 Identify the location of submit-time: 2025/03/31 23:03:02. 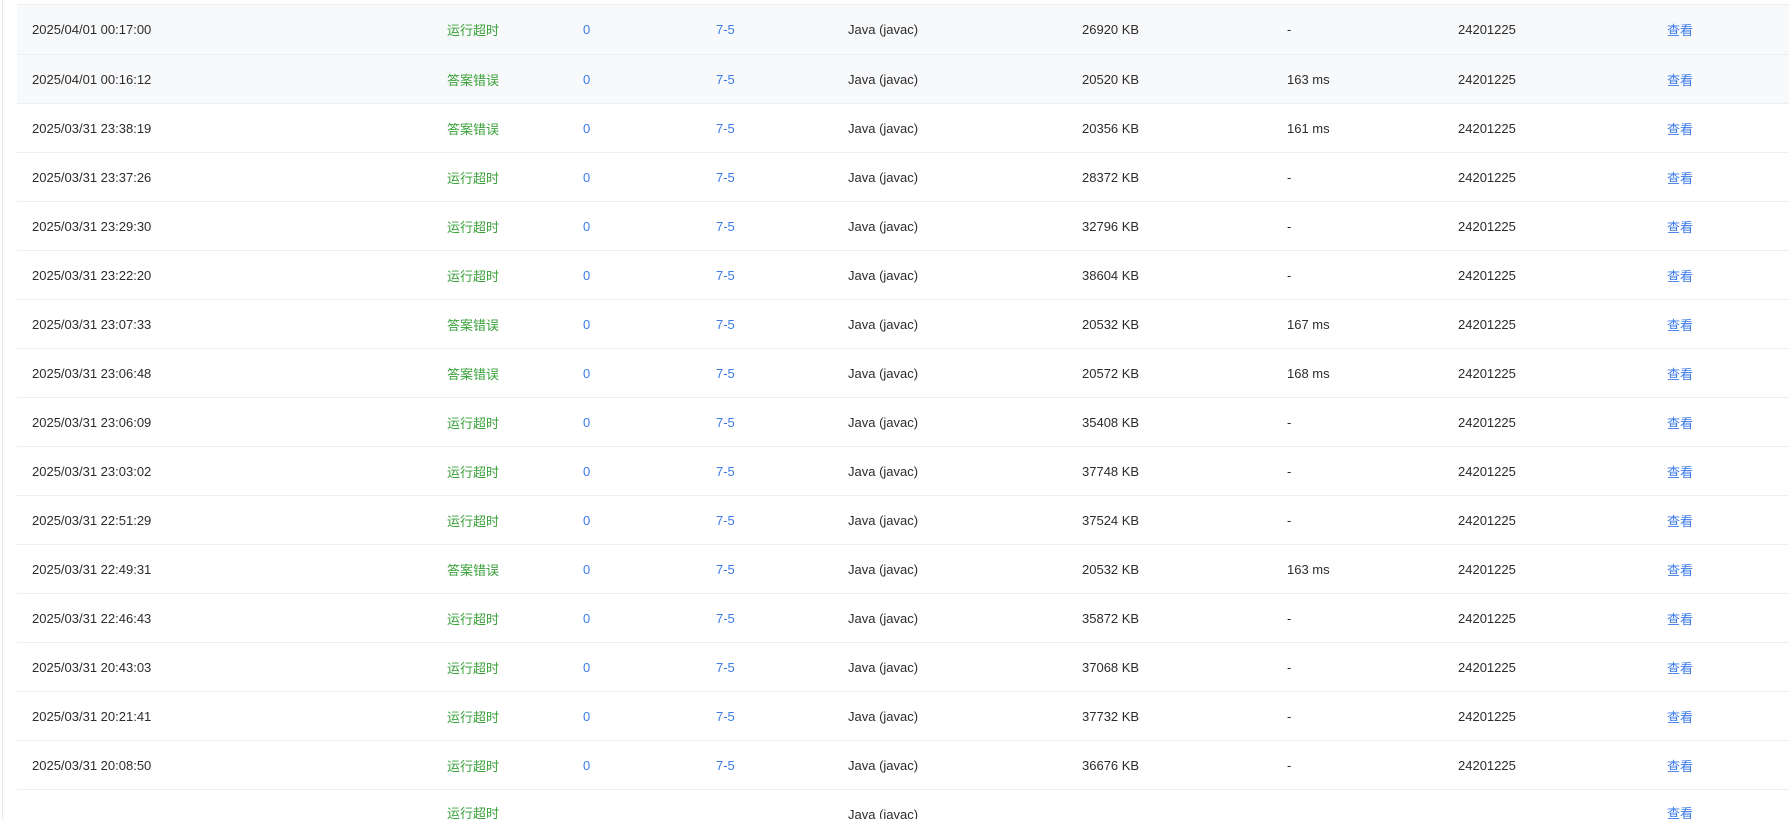
(92, 471).